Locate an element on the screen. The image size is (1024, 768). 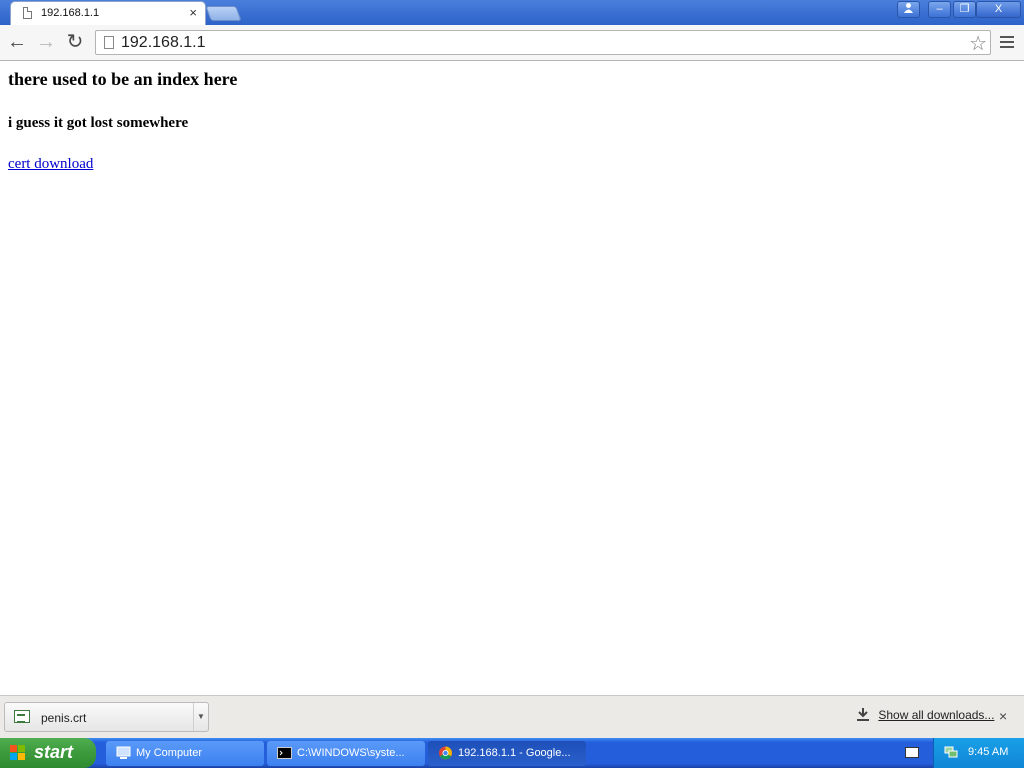
url-text: 192.168.1.1 is located at coordinates (163, 43).